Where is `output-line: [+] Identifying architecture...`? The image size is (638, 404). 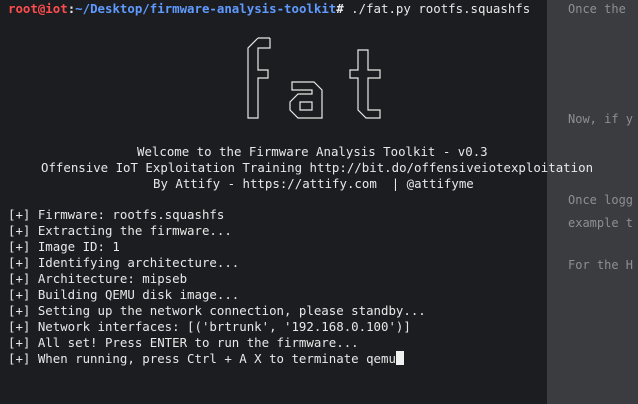 output-line: [+] Identifying architecture... is located at coordinates (124, 262).